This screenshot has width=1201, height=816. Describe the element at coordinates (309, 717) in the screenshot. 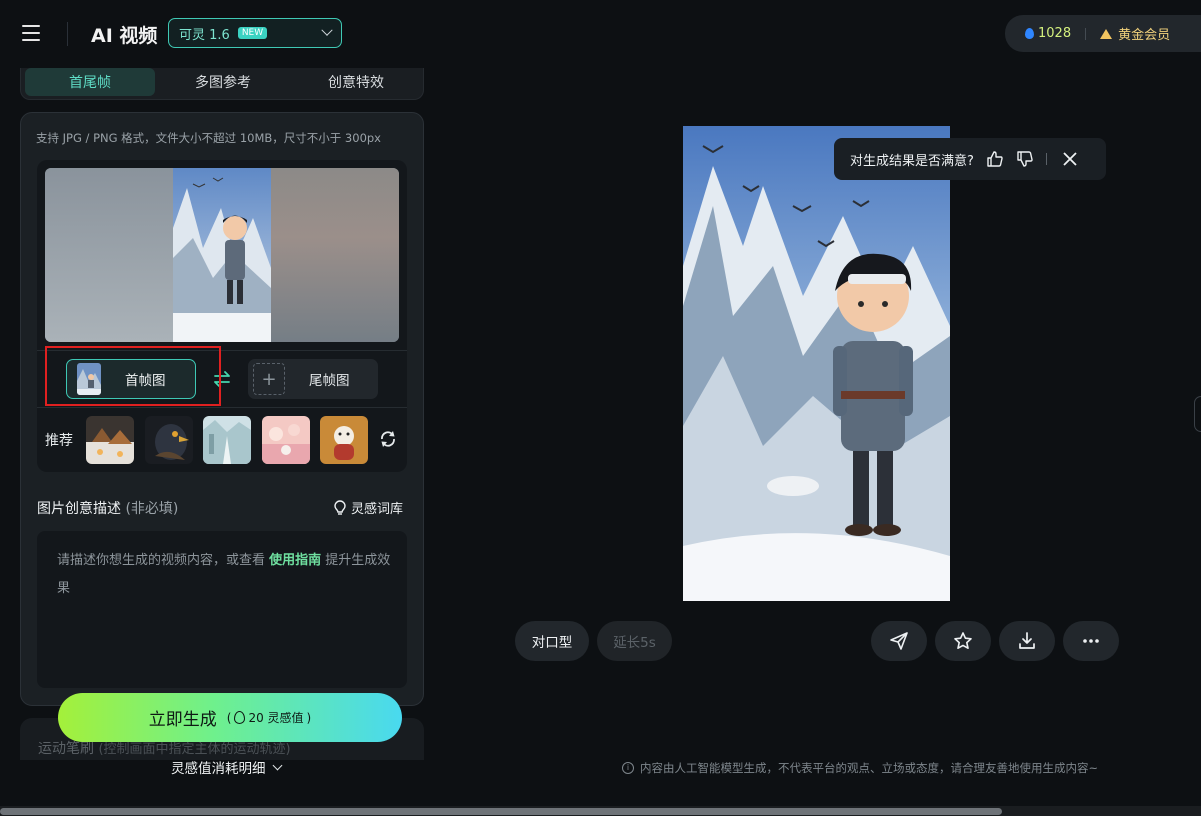

I see `cost-close-paren: )` at that location.